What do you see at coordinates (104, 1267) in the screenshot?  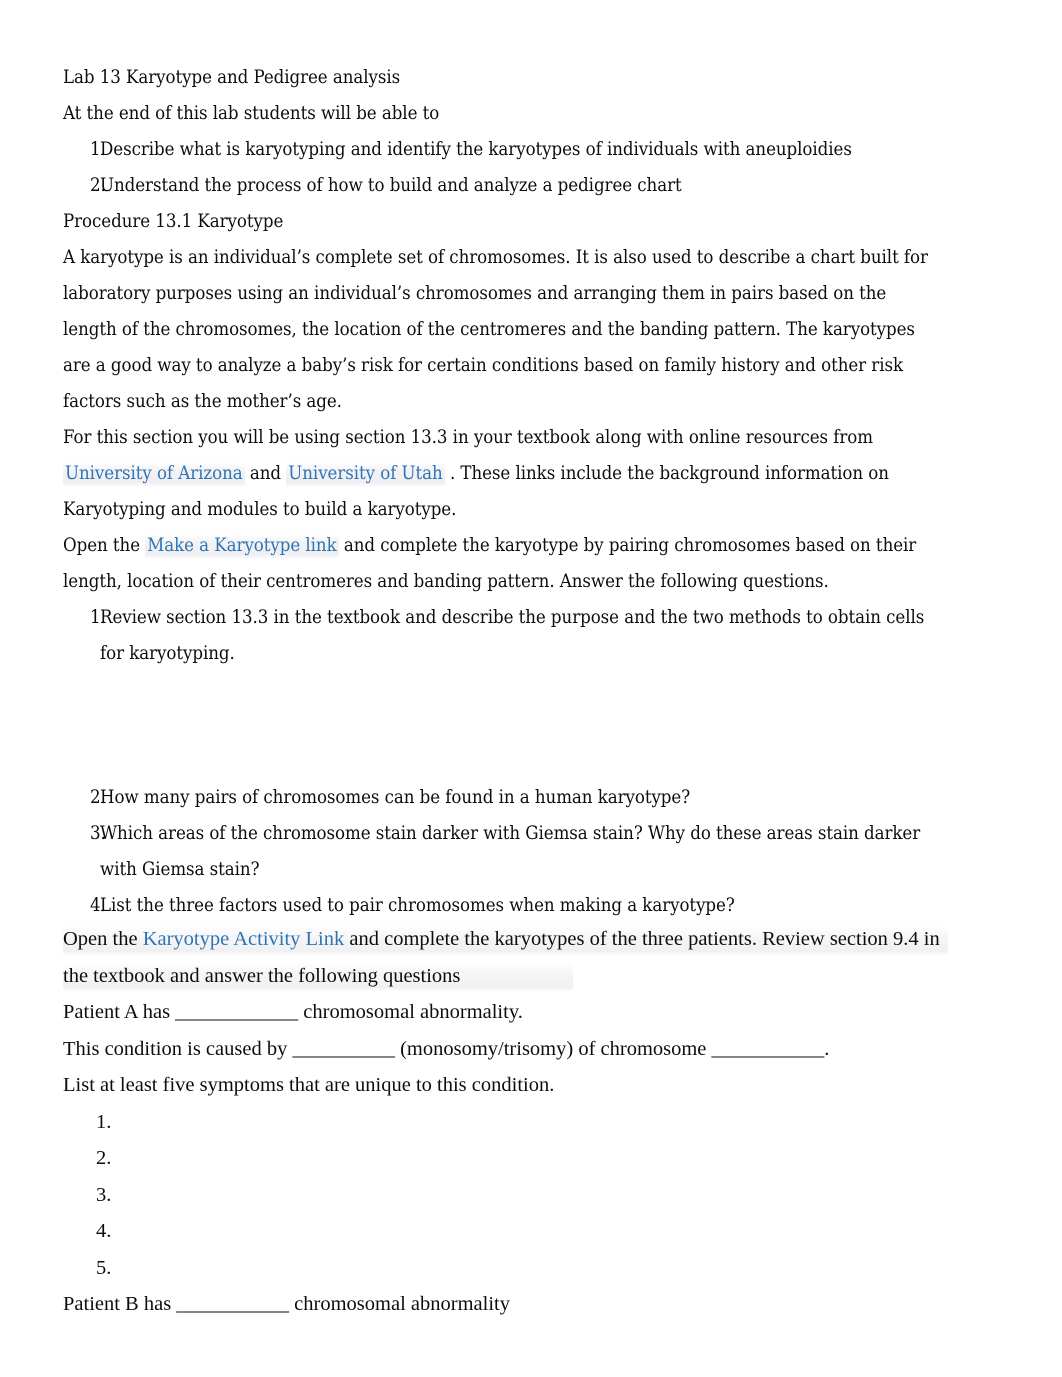 I see `list-item-number: 5.` at bounding box center [104, 1267].